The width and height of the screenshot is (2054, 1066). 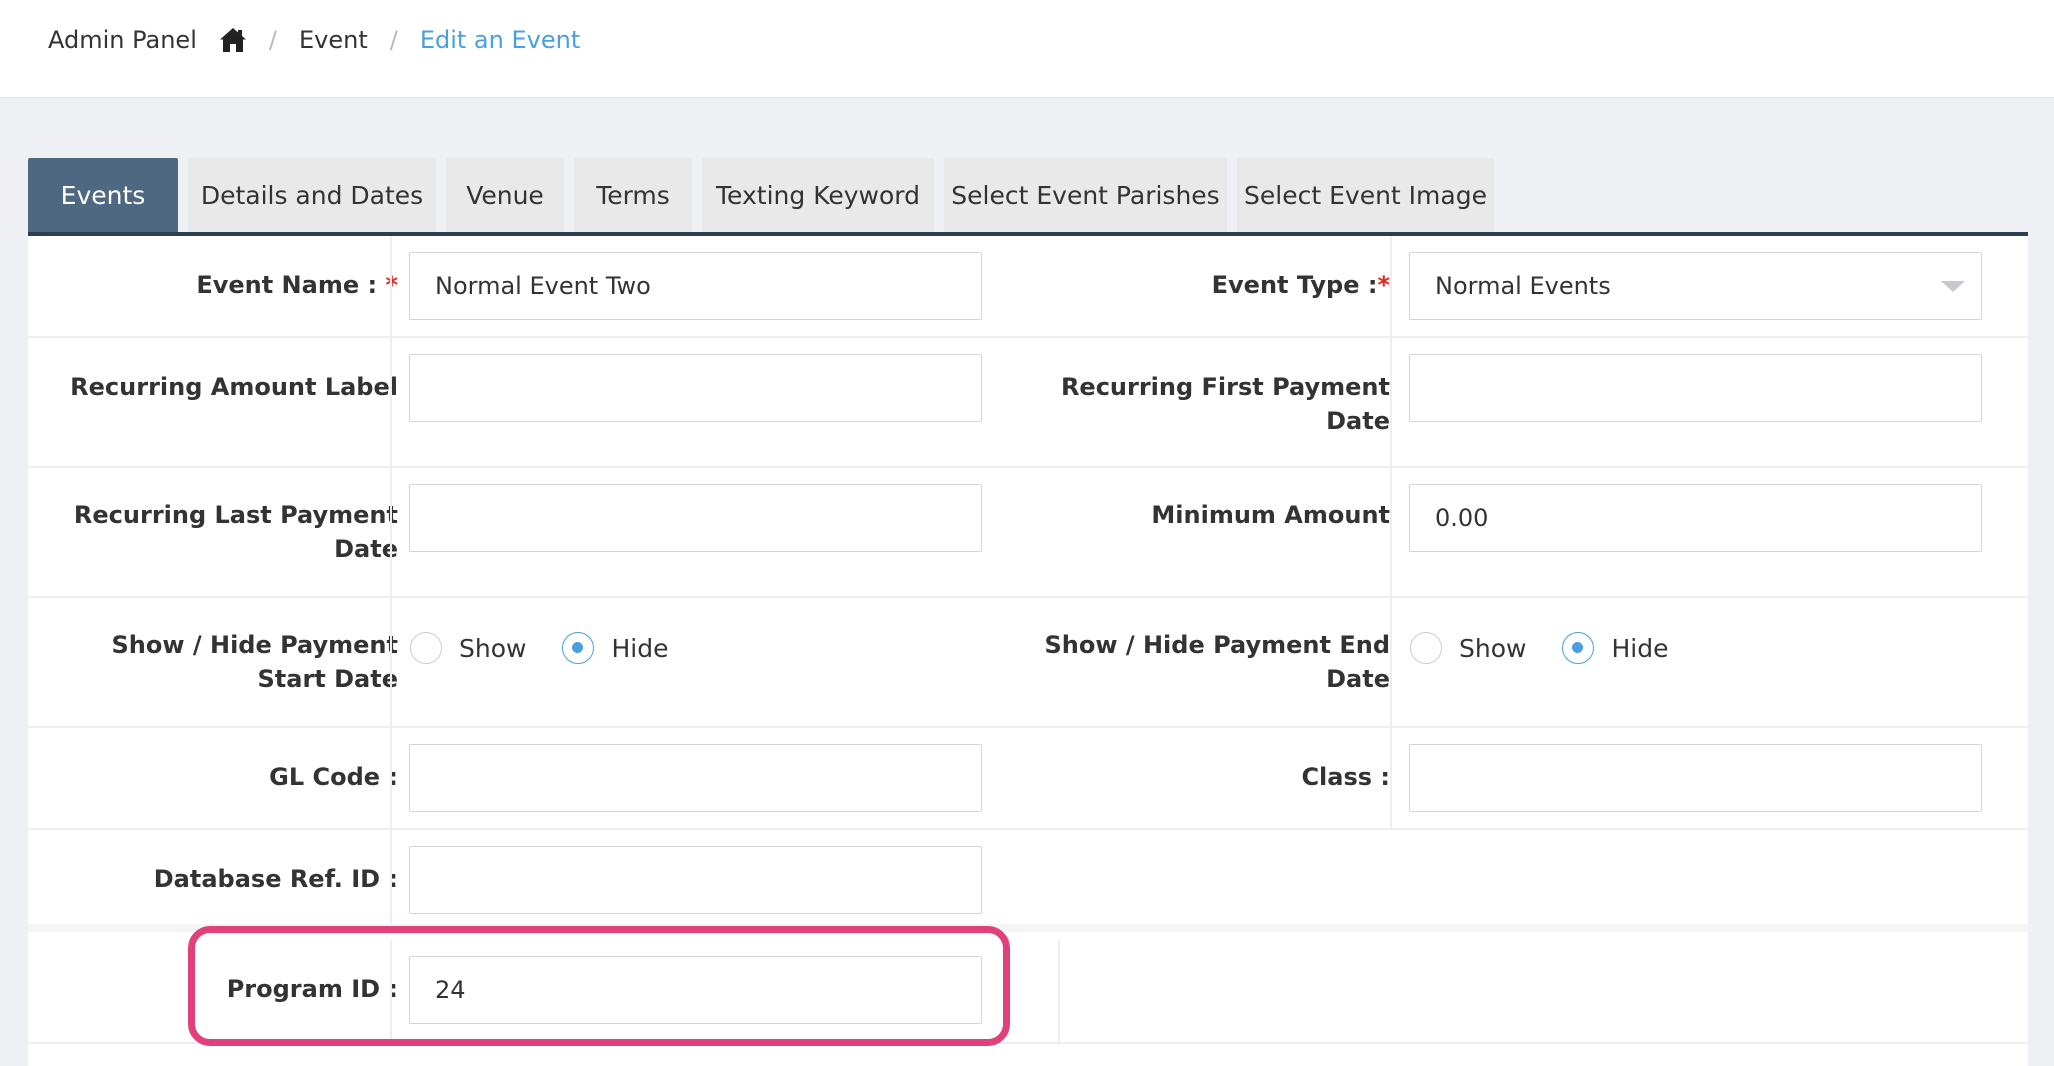 I want to click on gl-code-label: GL Code :, so click(x=333, y=777).